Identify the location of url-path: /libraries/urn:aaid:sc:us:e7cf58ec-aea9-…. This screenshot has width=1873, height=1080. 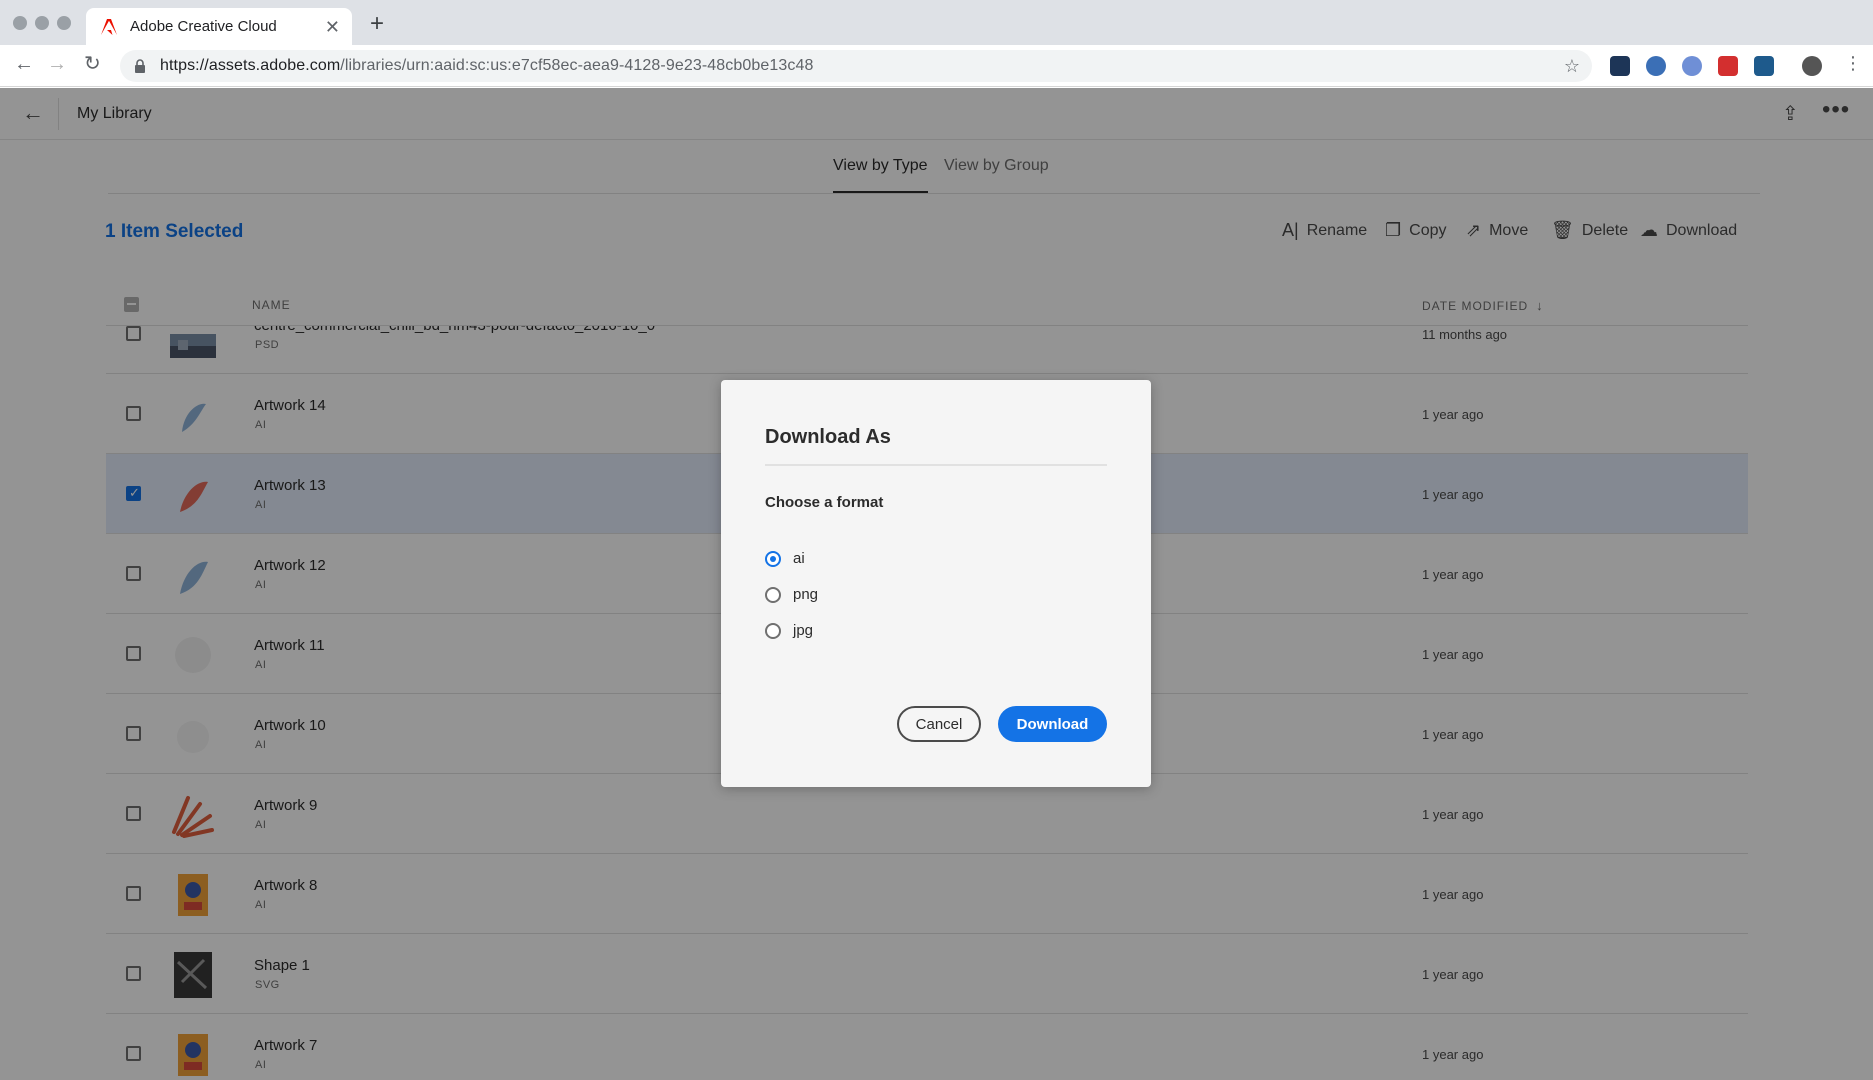
(577, 65).